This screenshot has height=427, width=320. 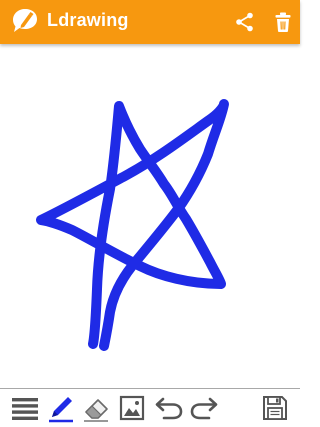 I want to click on pen-icon, so click(x=61, y=410).